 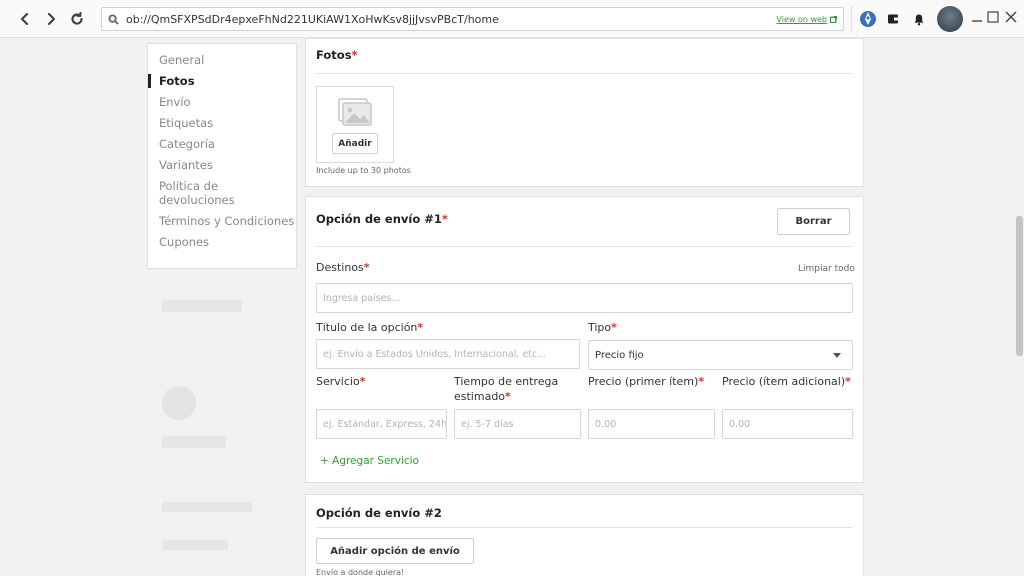 What do you see at coordinates (517, 424) in the screenshot?
I see `delivery-time-input` at bounding box center [517, 424].